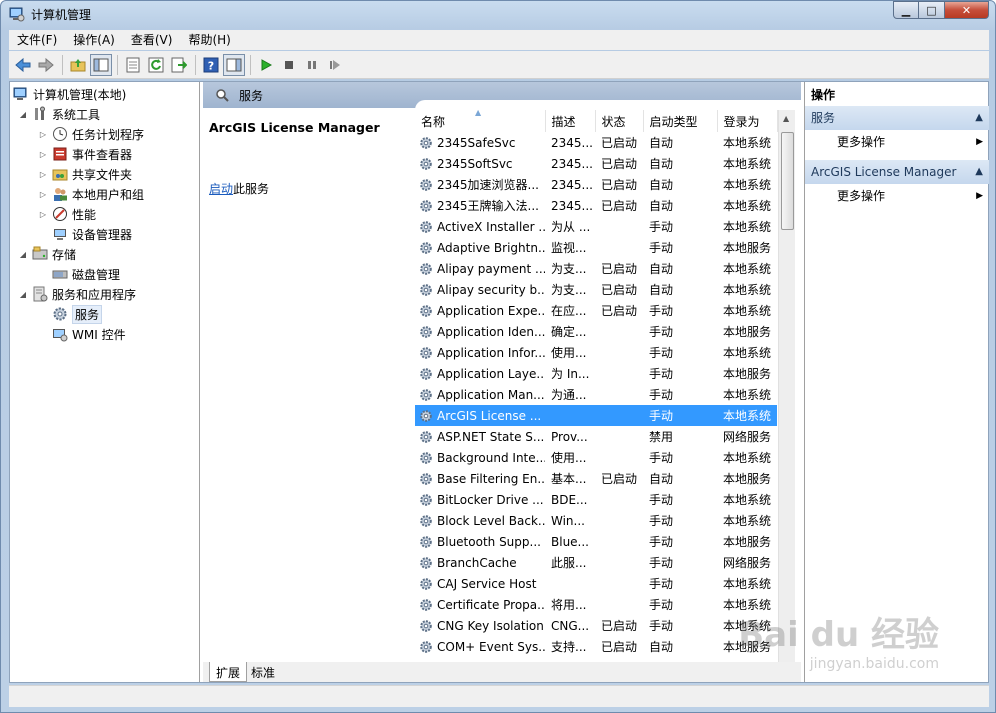  What do you see at coordinates (897, 118) in the screenshot?
I see `actions-section-services: 服务 ▲` at bounding box center [897, 118].